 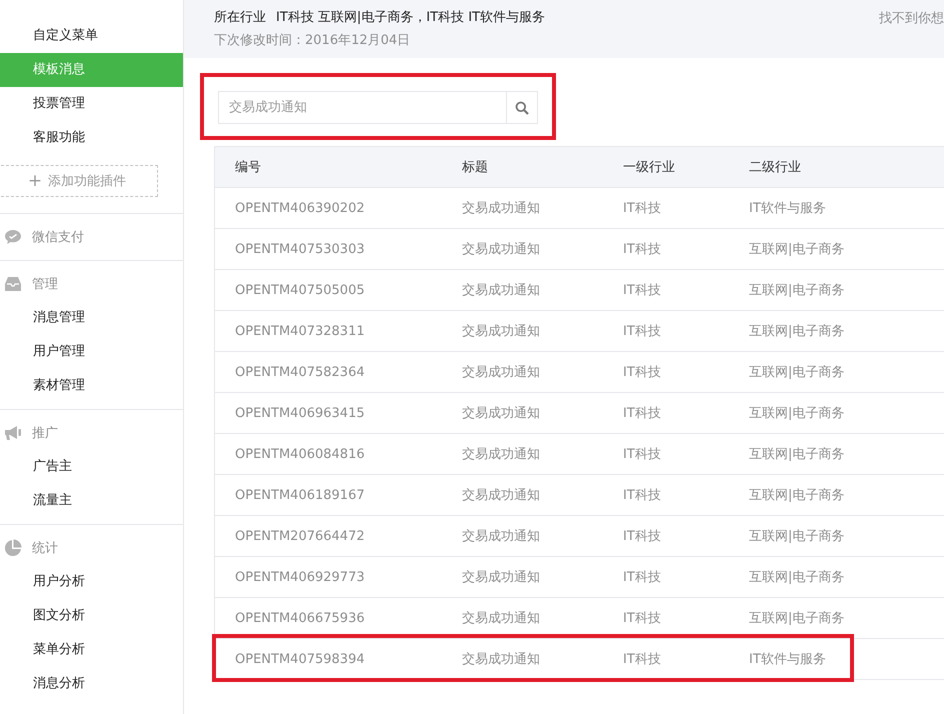 What do you see at coordinates (91, 104) in the screenshot?
I see `sidebar-item: 投票管理` at bounding box center [91, 104].